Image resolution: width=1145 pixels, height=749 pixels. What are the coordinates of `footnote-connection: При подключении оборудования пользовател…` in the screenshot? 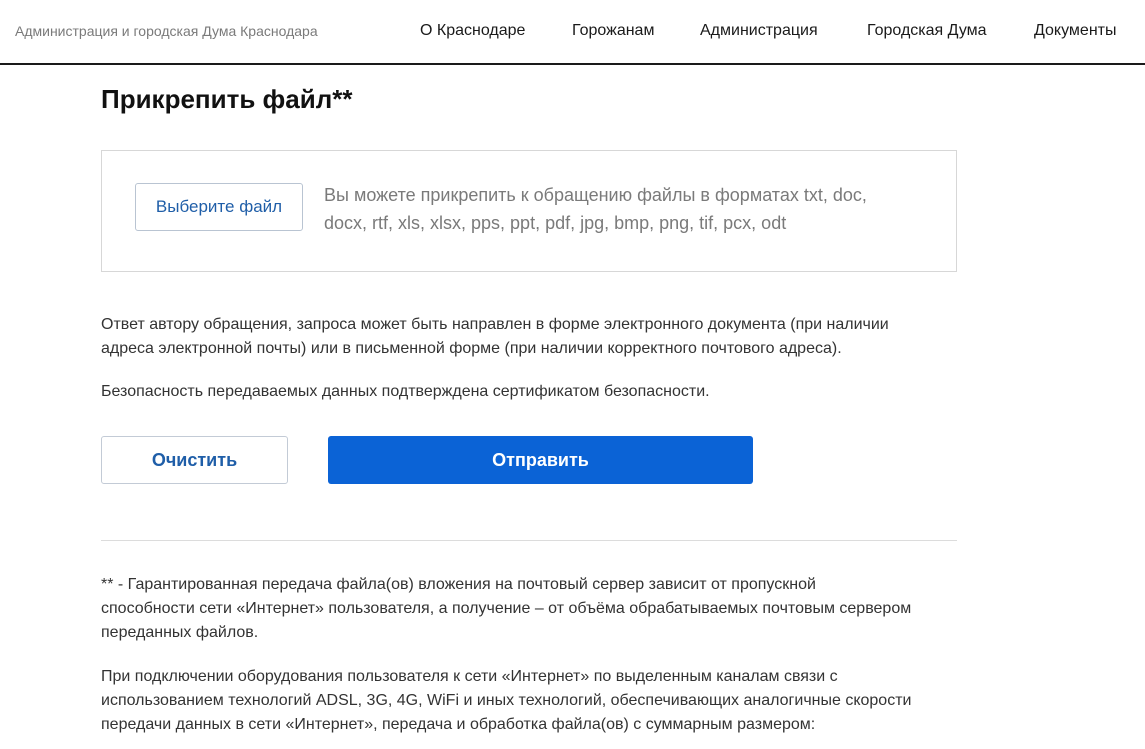 It's located at (531, 701).